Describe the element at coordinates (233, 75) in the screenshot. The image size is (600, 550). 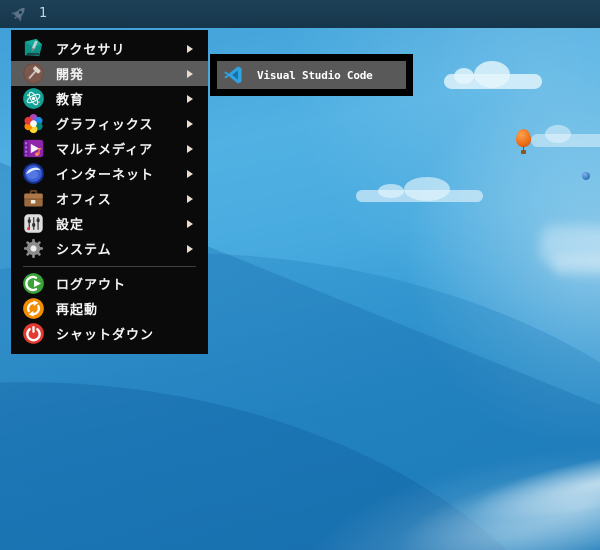
I see `vscode-icon` at that location.